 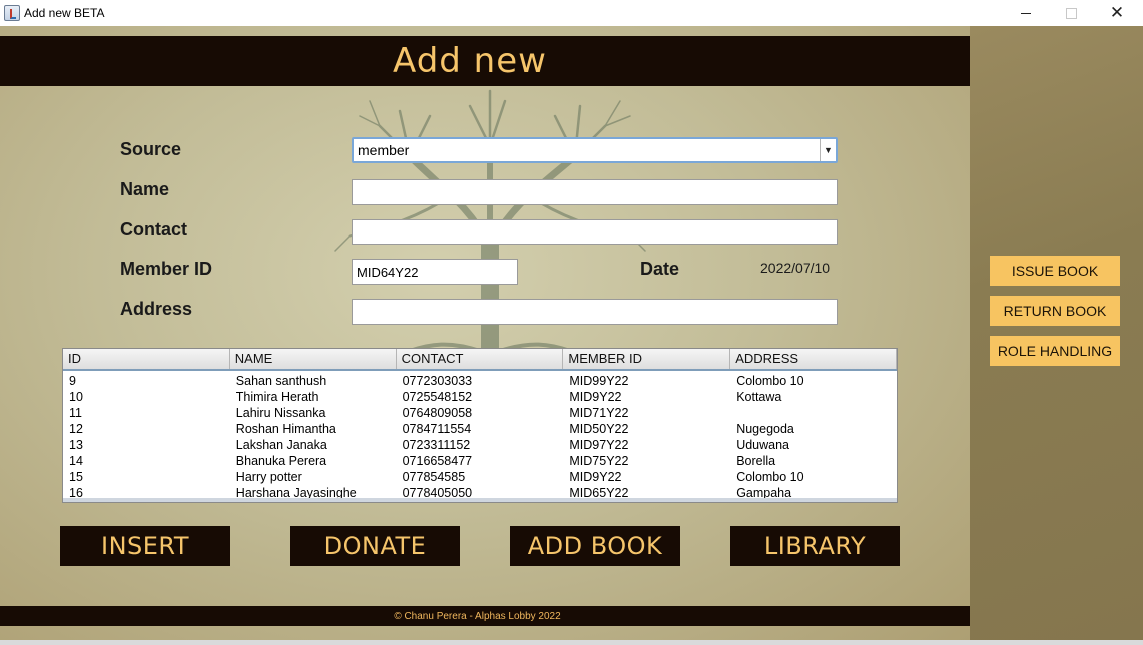 I want to click on date-label: Date, so click(x=660, y=269).